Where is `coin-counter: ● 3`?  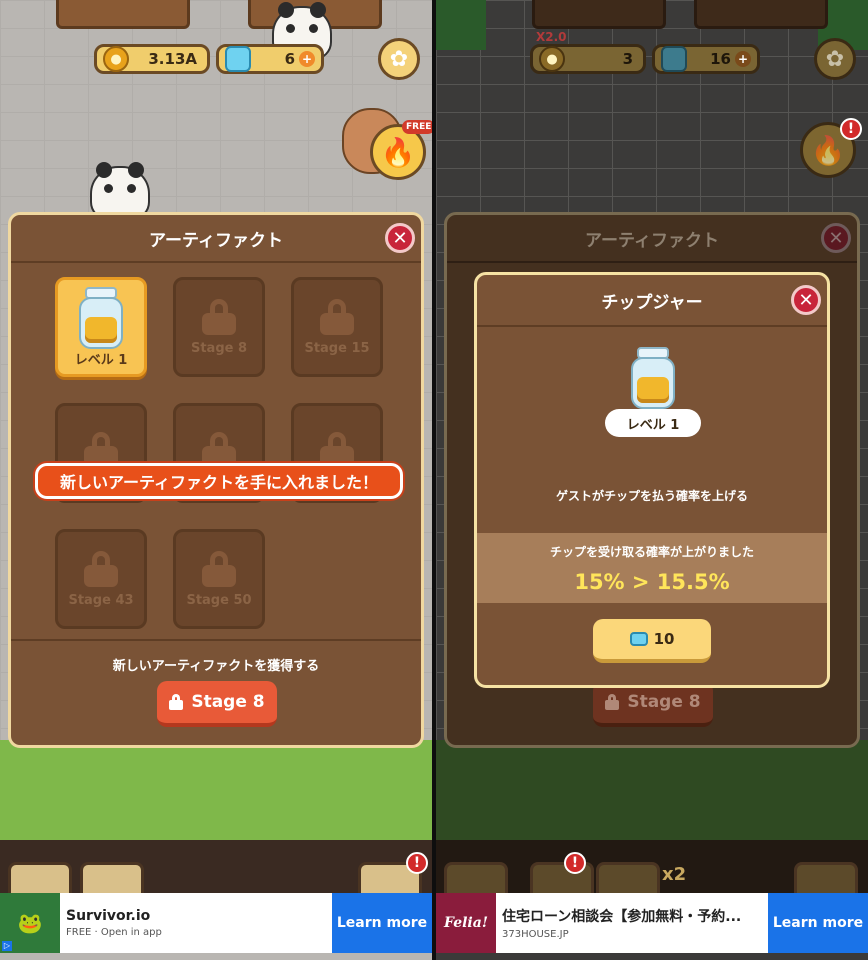
coin-counter: ● 3 is located at coordinates (588, 59).